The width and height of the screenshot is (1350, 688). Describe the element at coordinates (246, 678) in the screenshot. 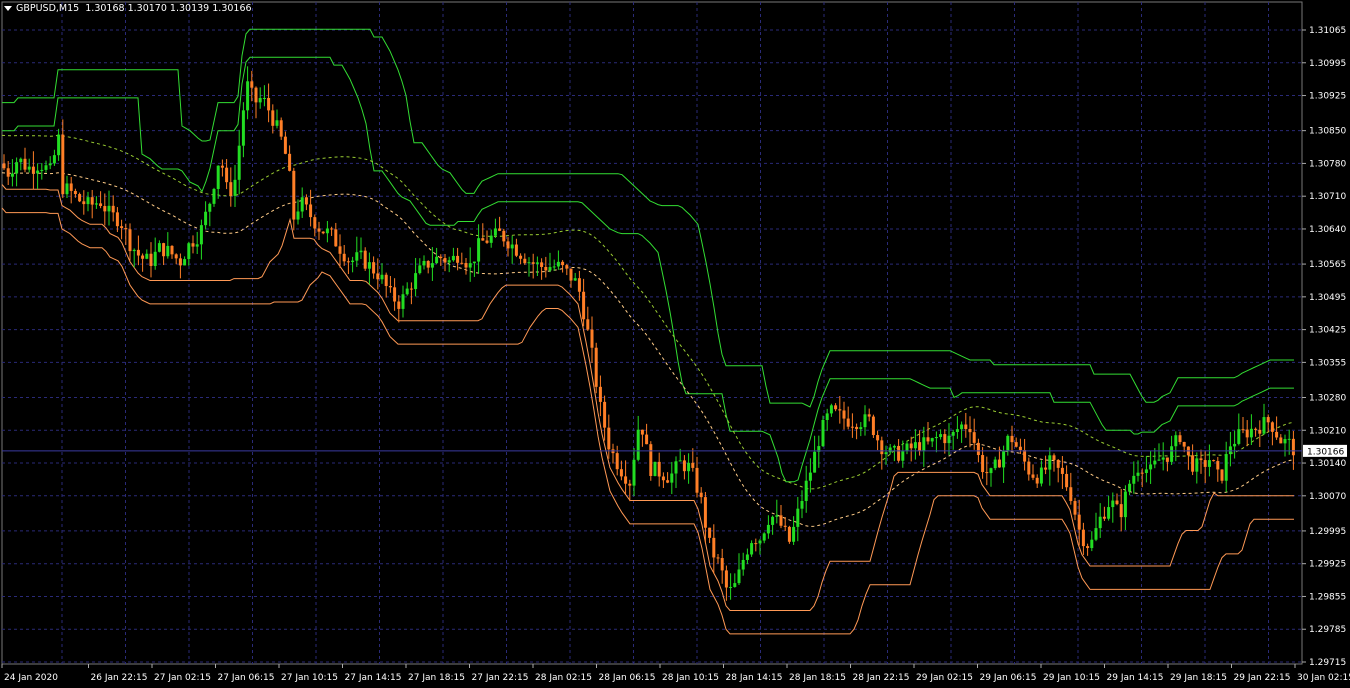

I see `x-tick-label: 27 Jan 06:15` at that location.